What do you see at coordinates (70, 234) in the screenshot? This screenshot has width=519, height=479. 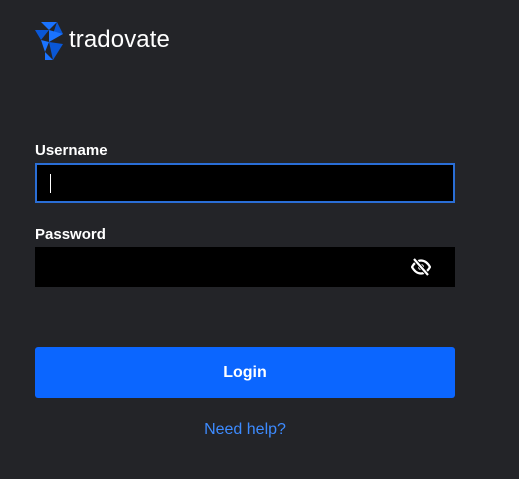 I see `password-label: Password` at bounding box center [70, 234].